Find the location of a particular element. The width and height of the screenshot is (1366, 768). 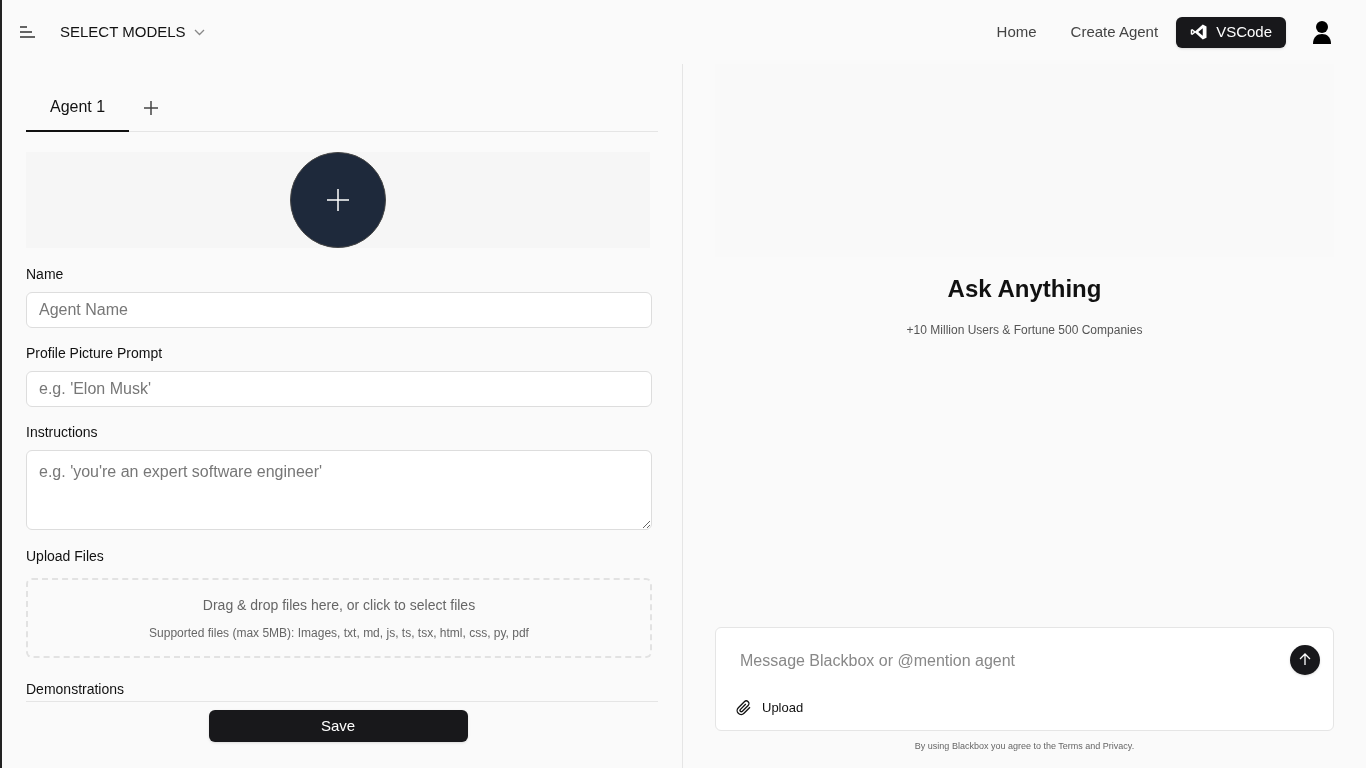

menu-icon is located at coordinates (27, 32).